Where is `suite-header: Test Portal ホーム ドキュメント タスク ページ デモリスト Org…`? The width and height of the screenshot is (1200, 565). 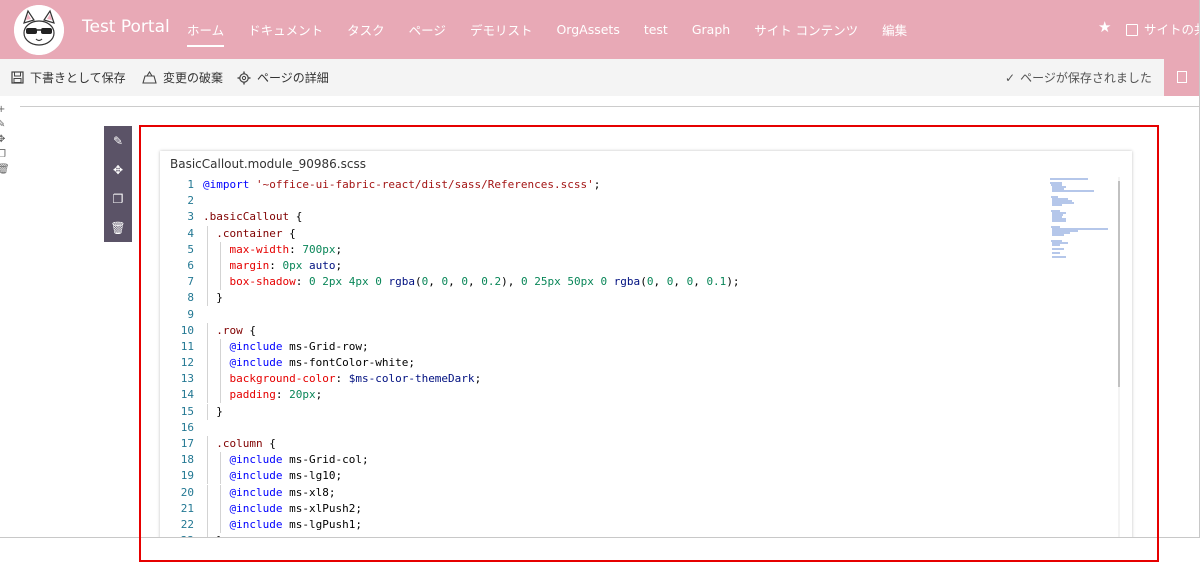
suite-header: Test Portal ホーム ドキュメント タスク ページ デモリスト Org… is located at coordinates (599, 29).